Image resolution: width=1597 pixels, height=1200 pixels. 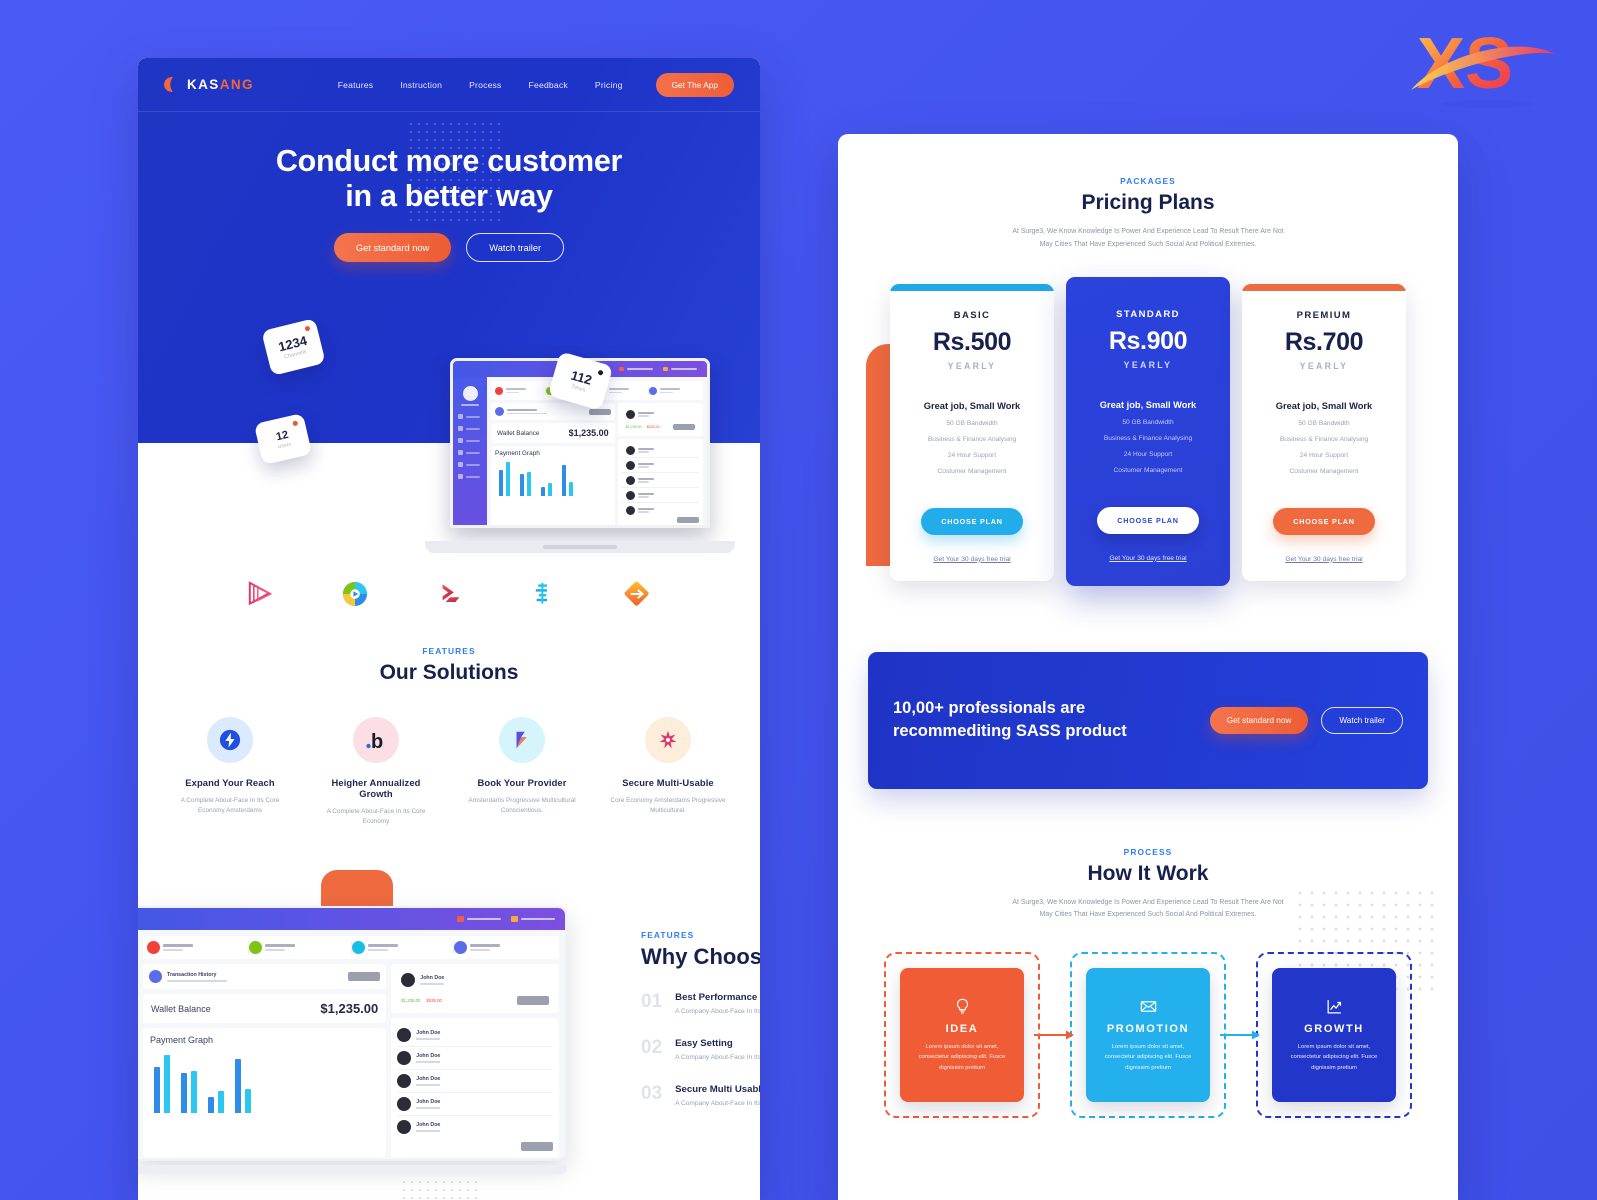 What do you see at coordinates (668, 739) in the screenshot?
I see `starburst-icon` at bounding box center [668, 739].